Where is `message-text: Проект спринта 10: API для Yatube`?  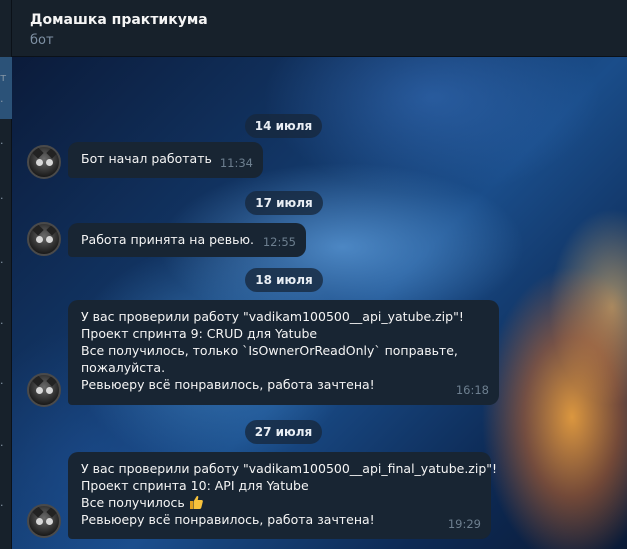
message-text: Проект спринта 10: API для Yatube is located at coordinates (195, 485).